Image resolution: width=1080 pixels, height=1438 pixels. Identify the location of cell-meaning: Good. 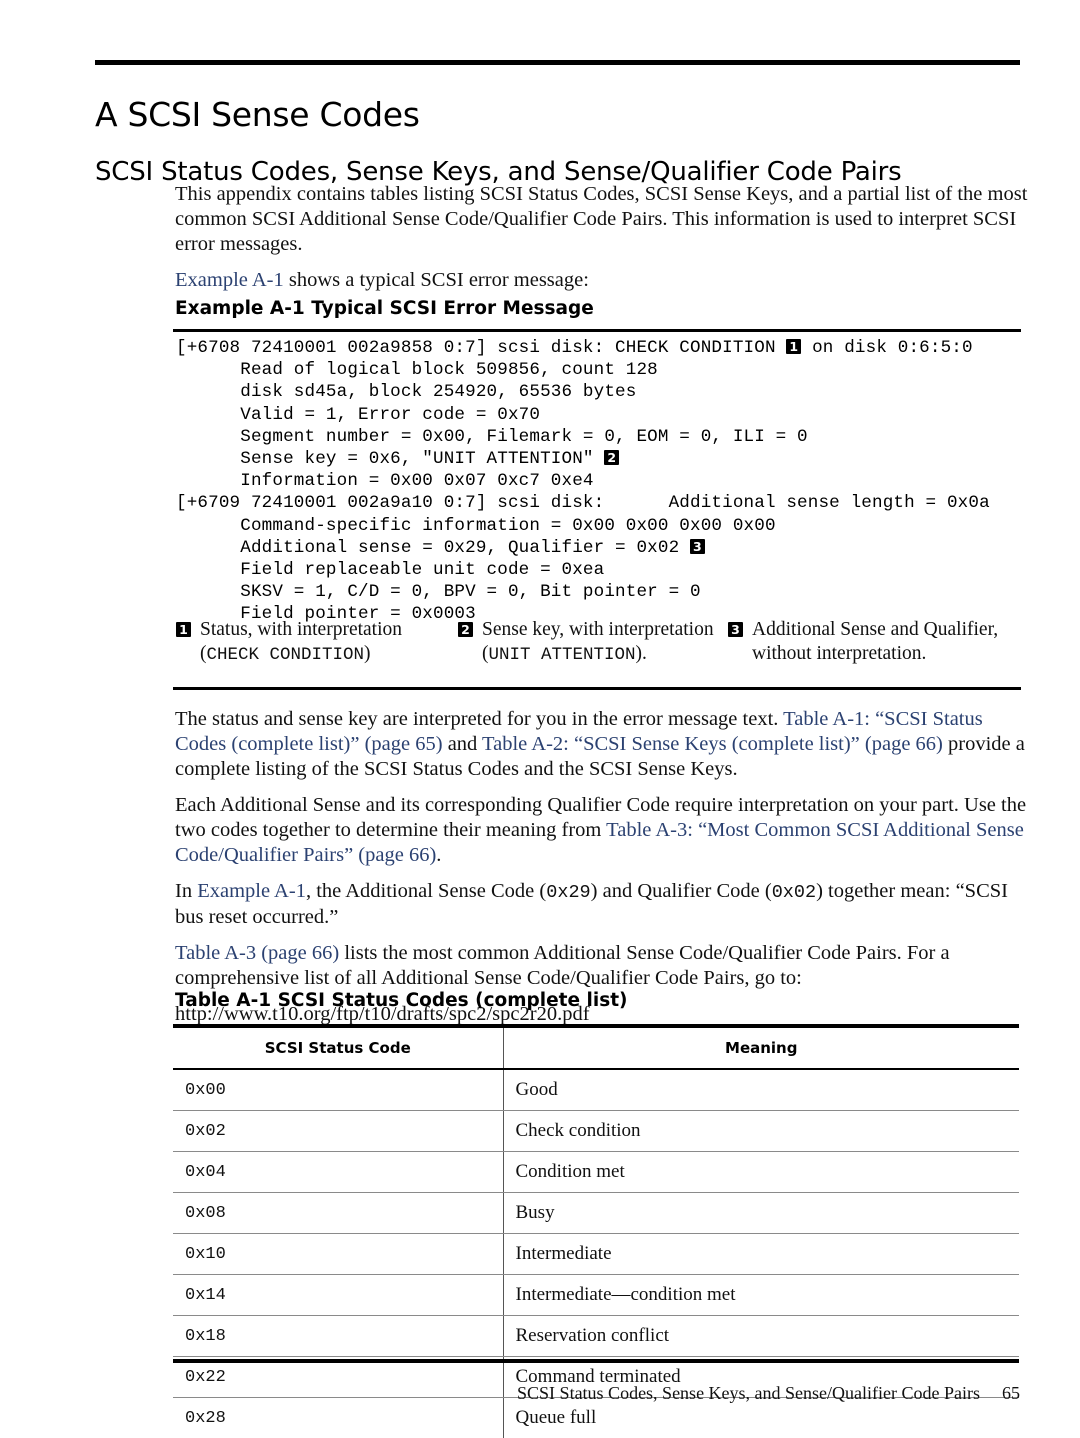
(761, 1090).